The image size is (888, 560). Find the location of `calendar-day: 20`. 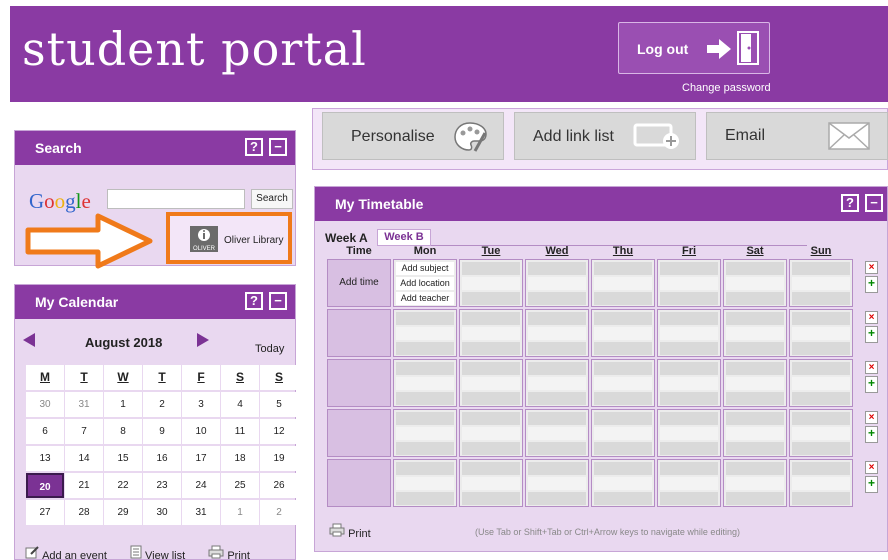

calendar-day: 20 is located at coordinates (45, 485).